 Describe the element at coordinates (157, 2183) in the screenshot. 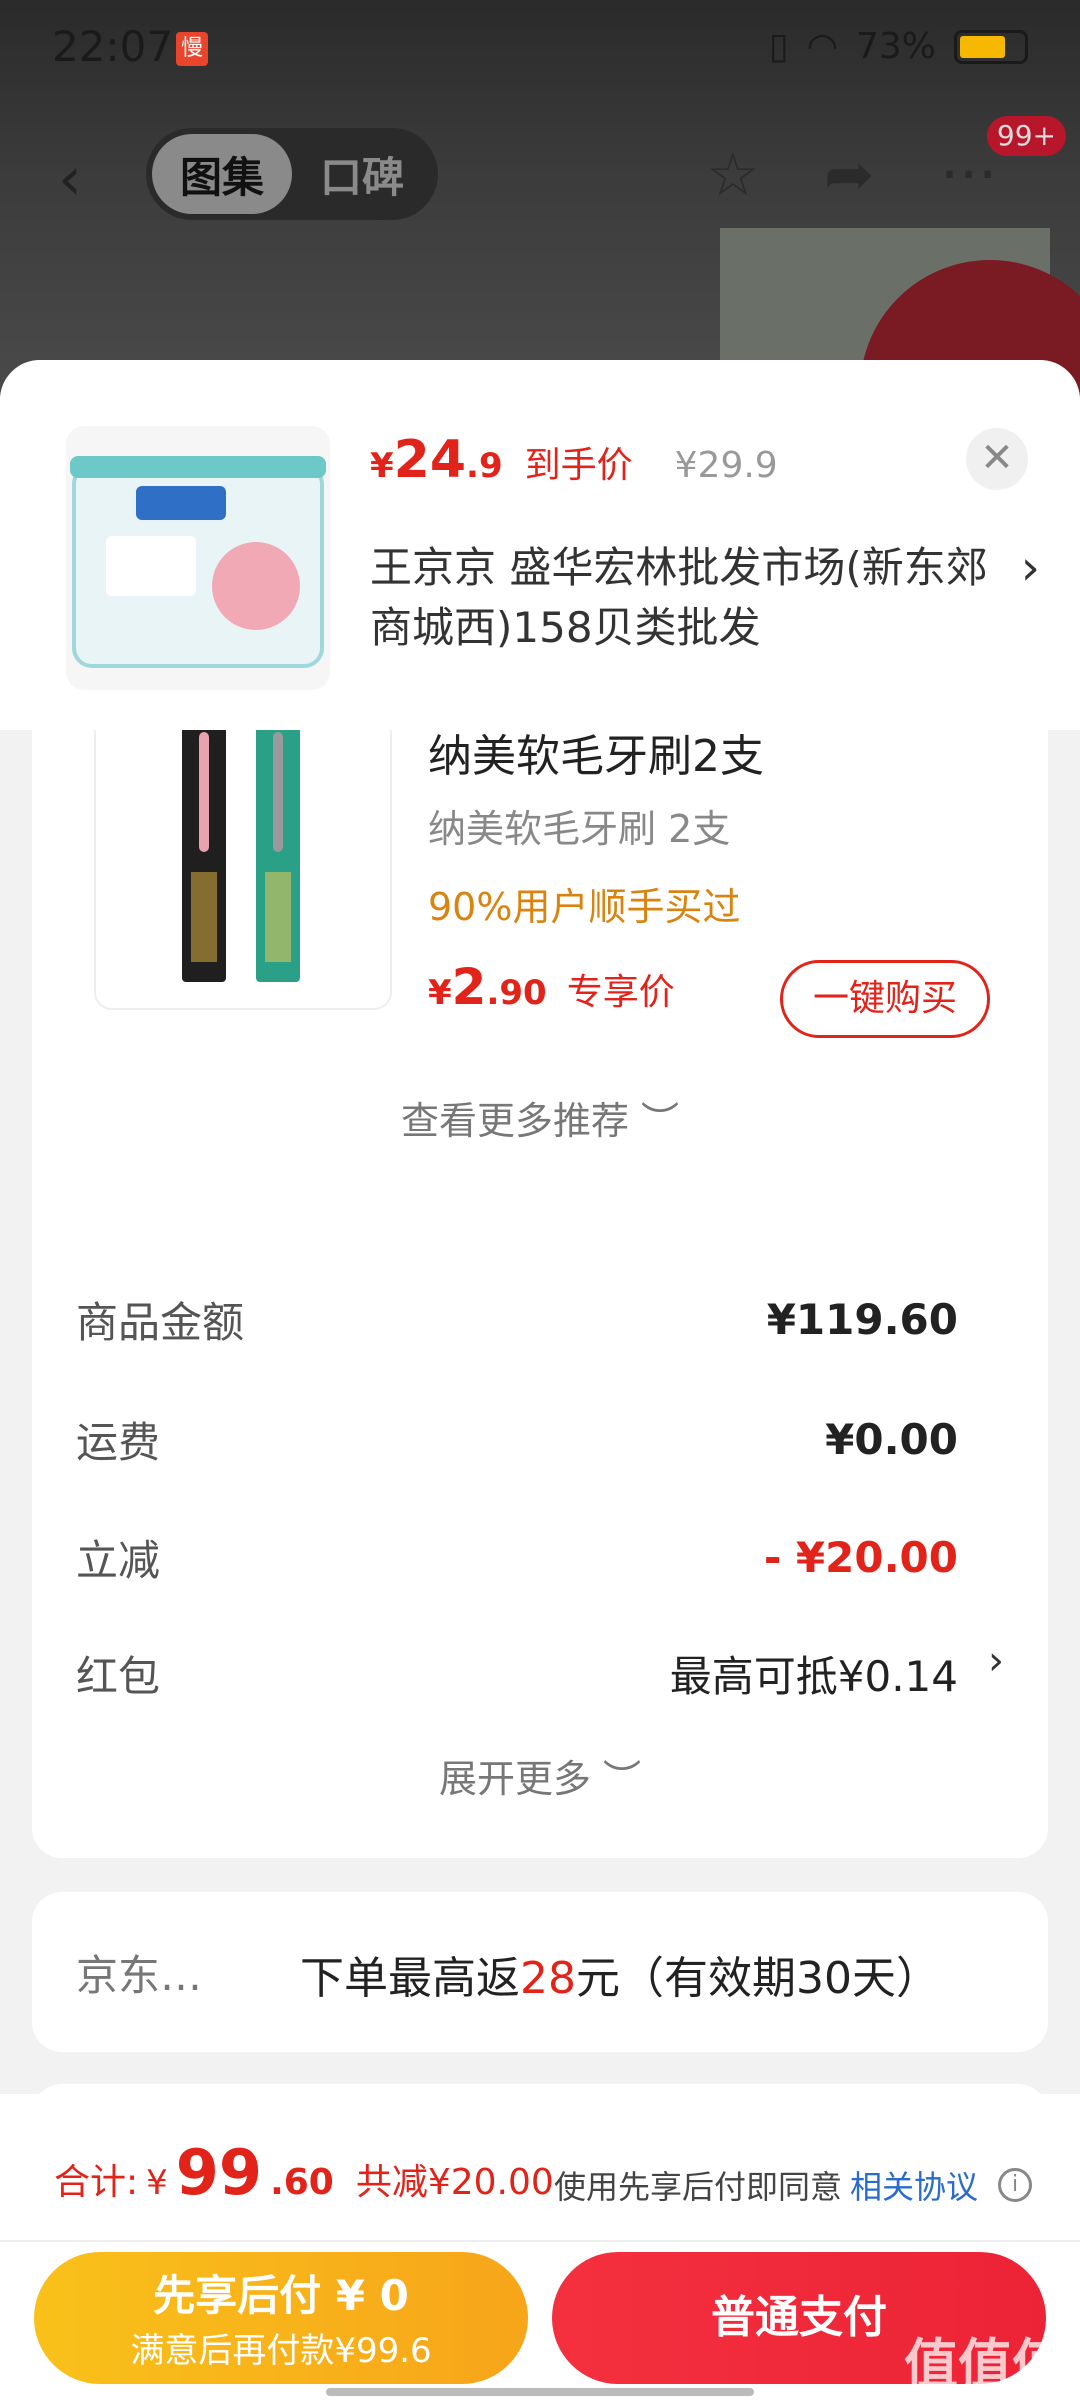

I see `total-symbol: ¥` at that location.